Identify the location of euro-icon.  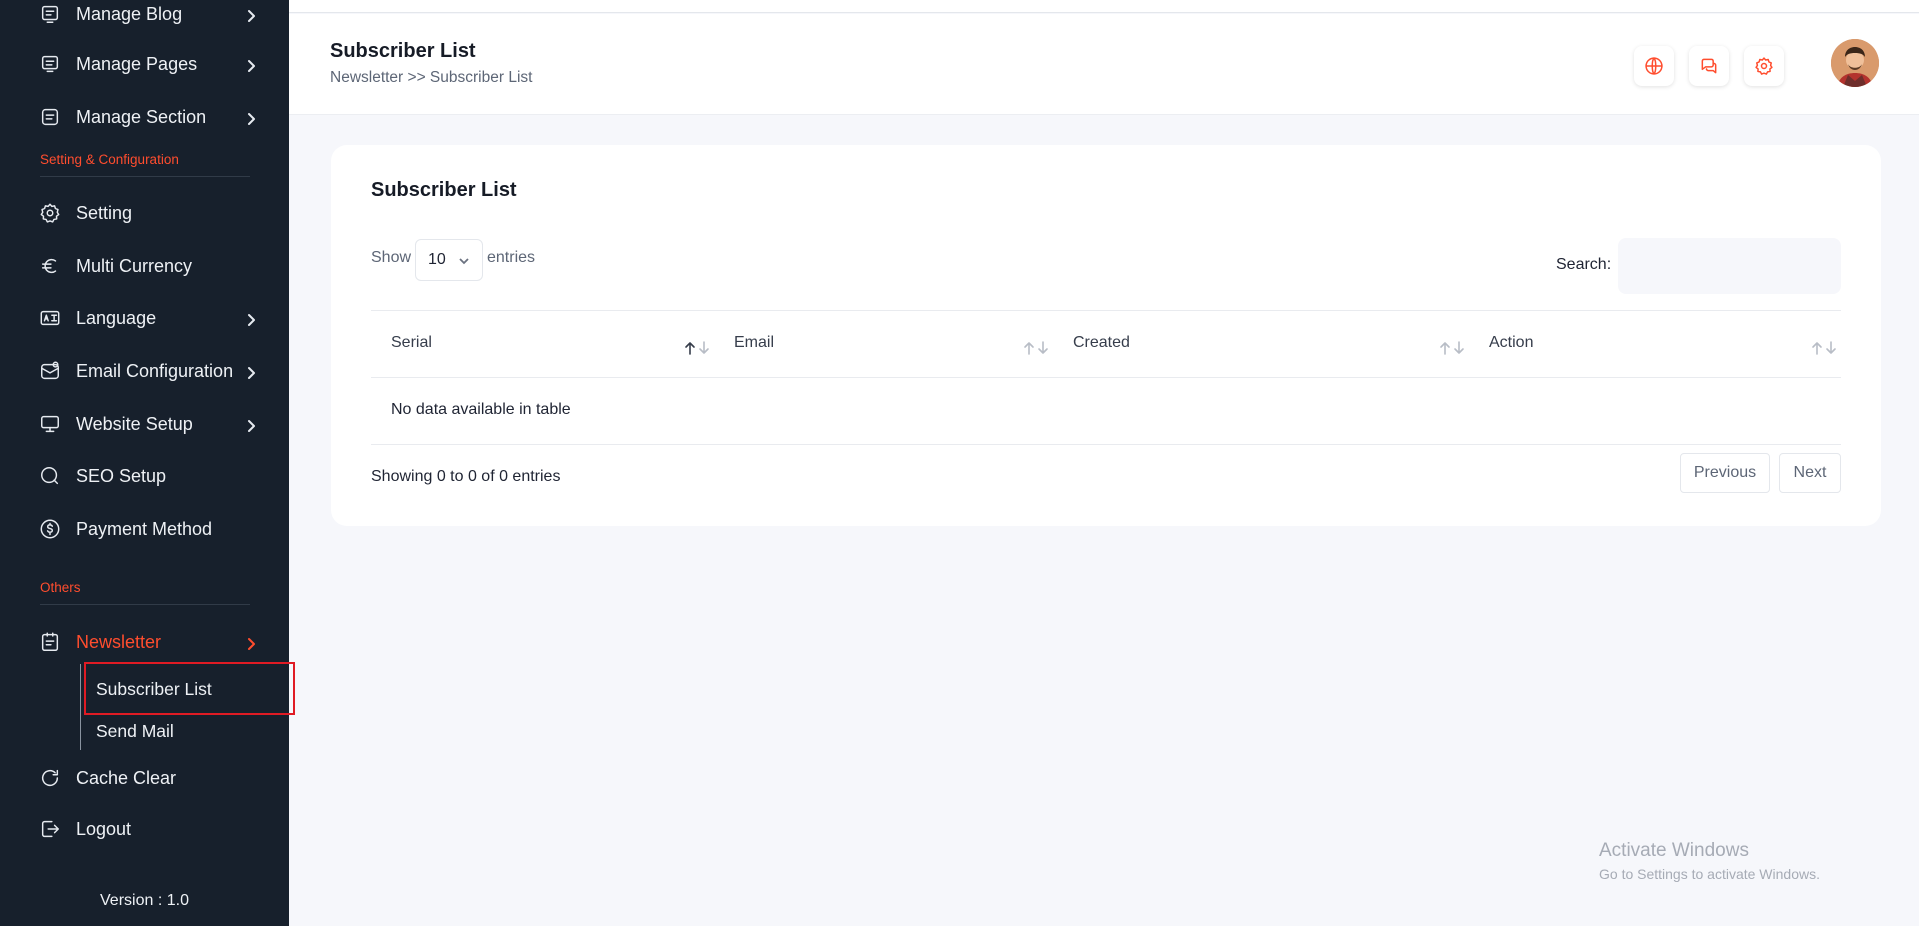
(50, 266).